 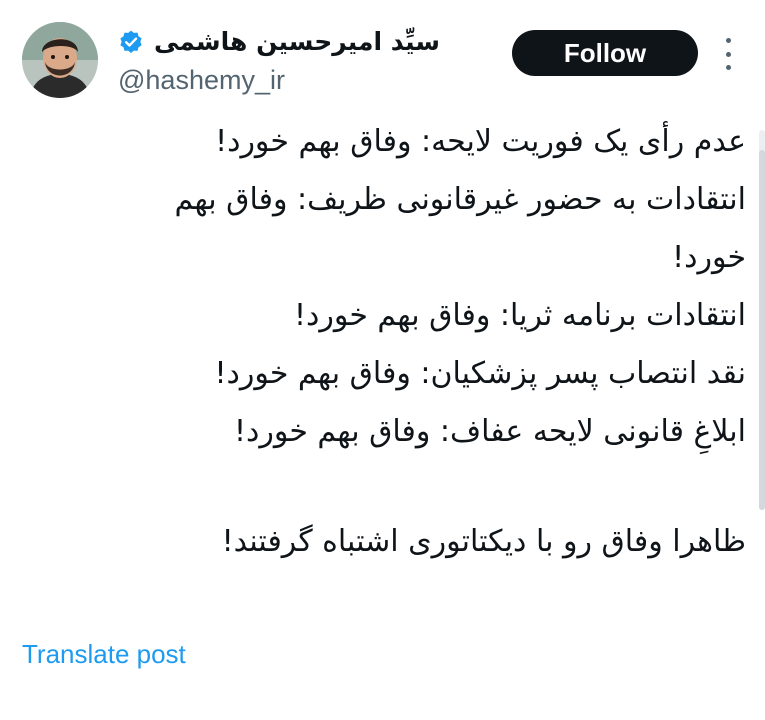 I want to click on avatar, so click(x=60, y=60).